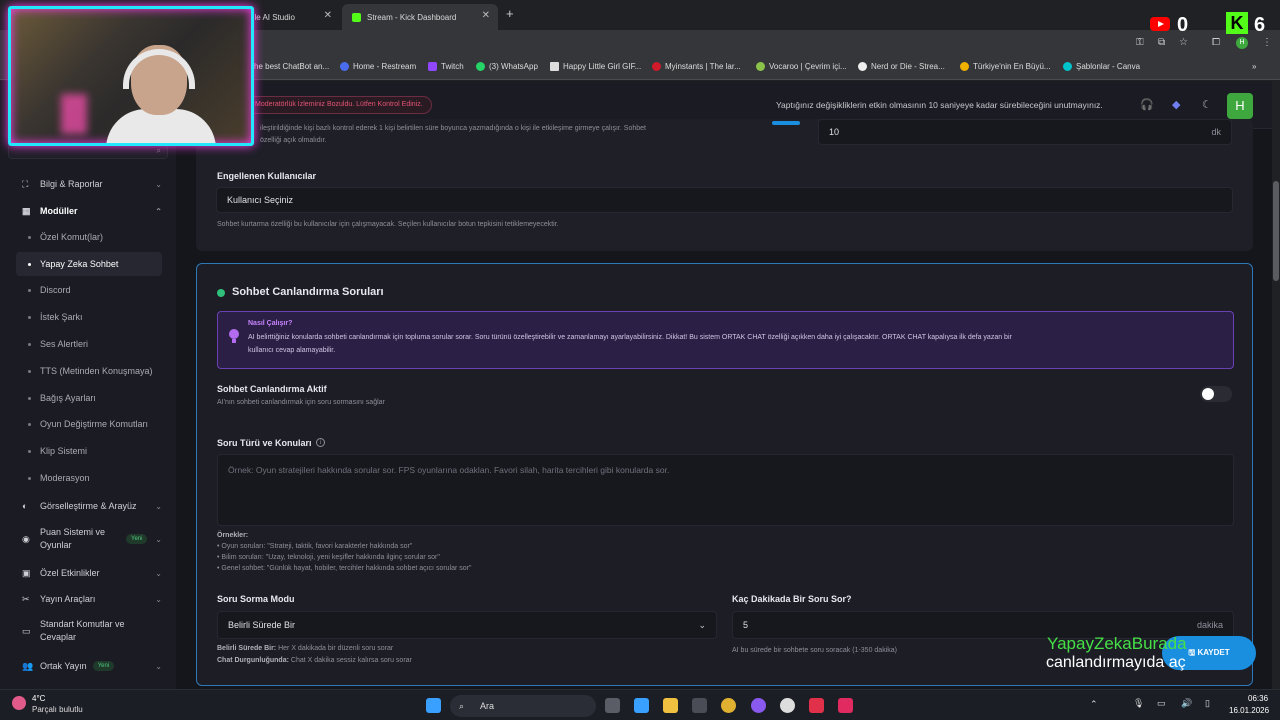 This screenshot has width=1280, height=720. I want to click on minutes-input: 10 dk, so click(1025, 132).